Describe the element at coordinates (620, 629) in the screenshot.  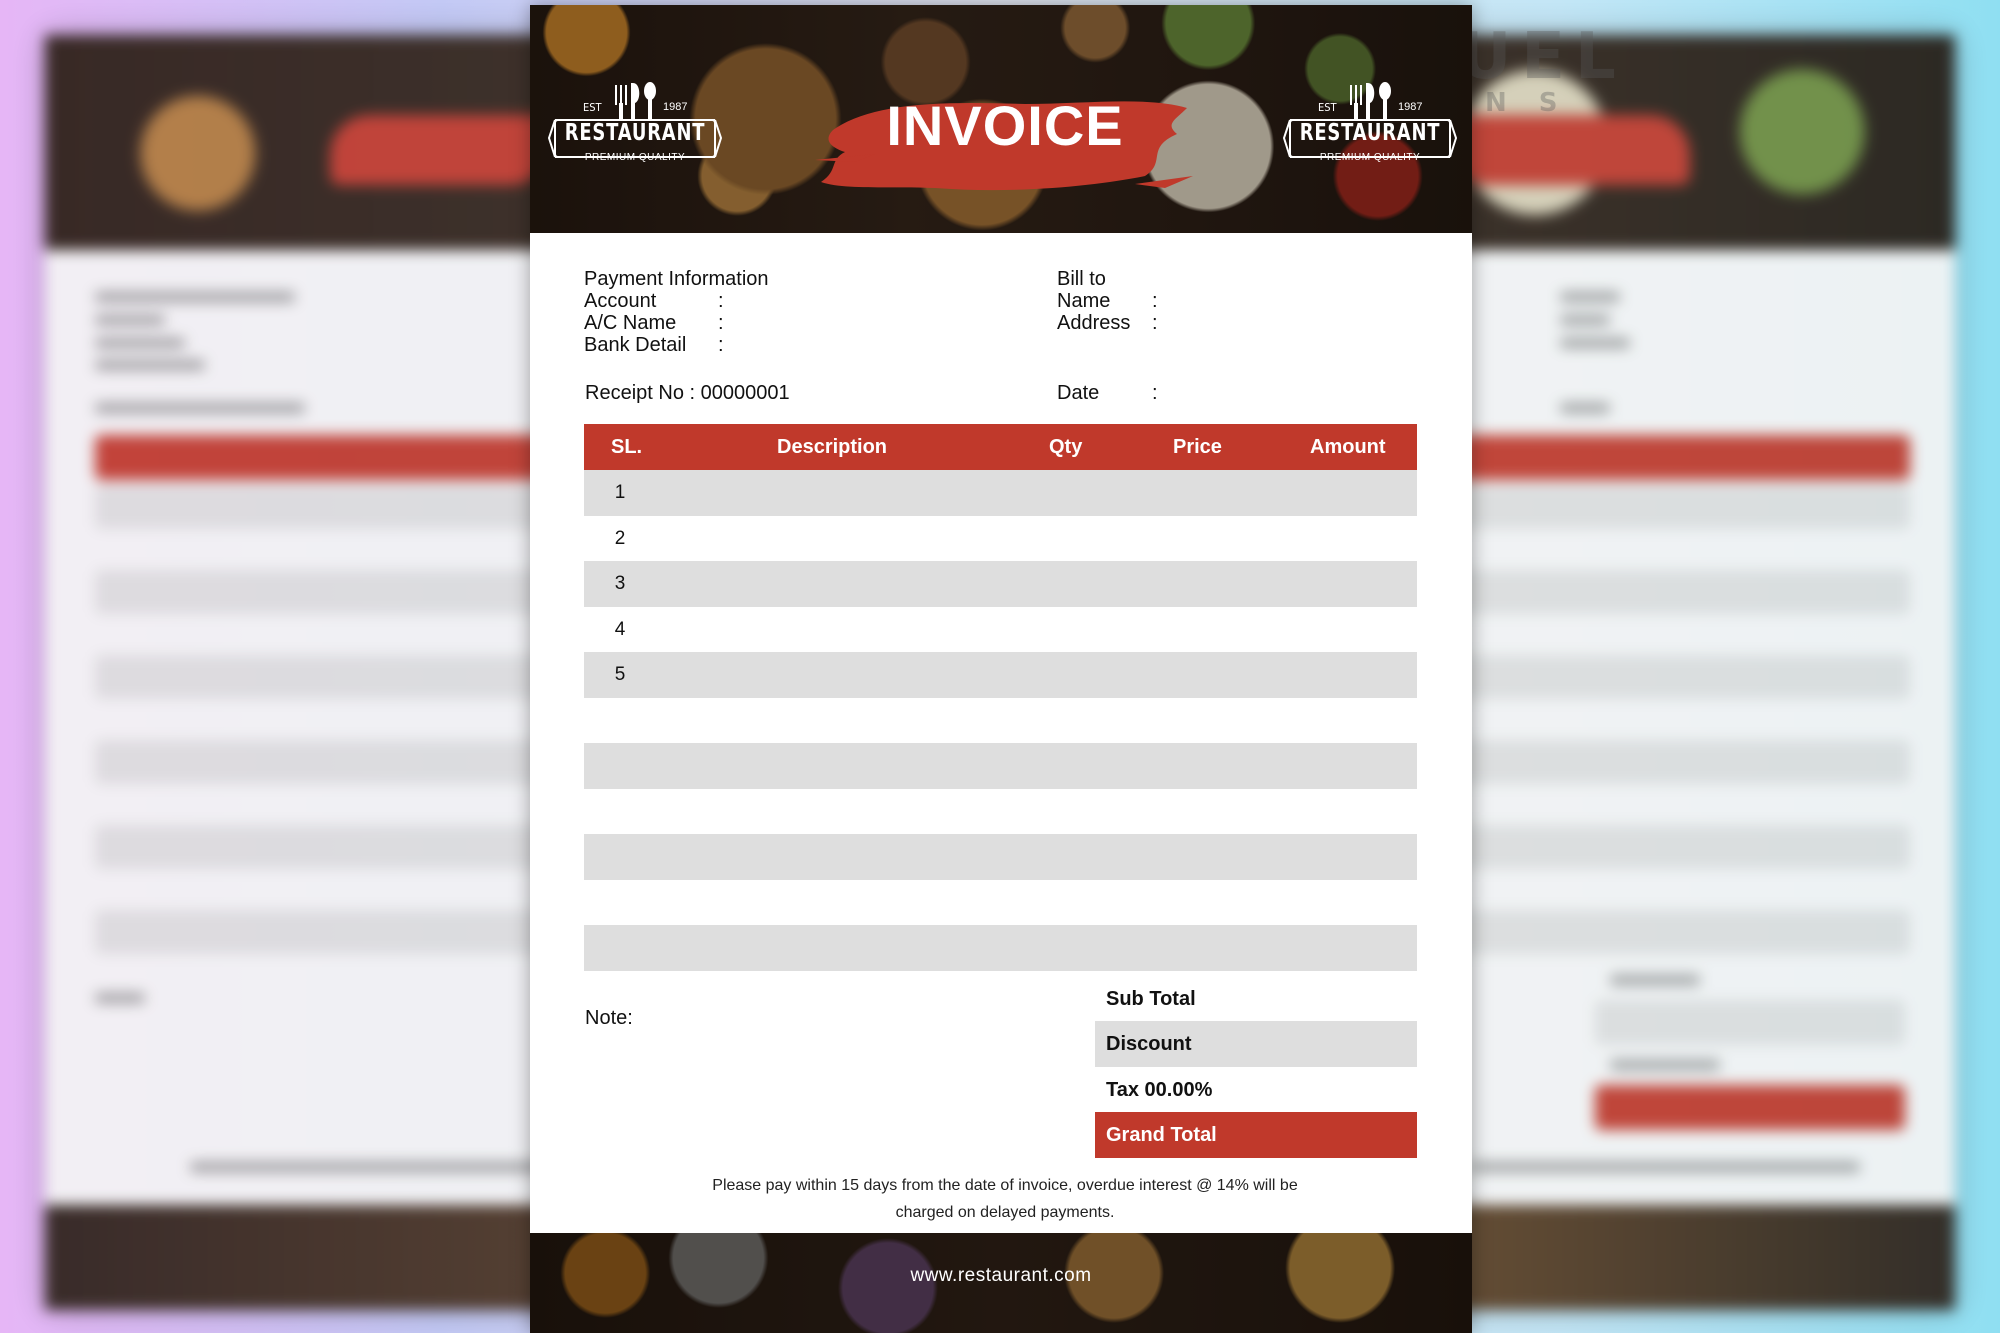
I see `row-number: 4` at that location.